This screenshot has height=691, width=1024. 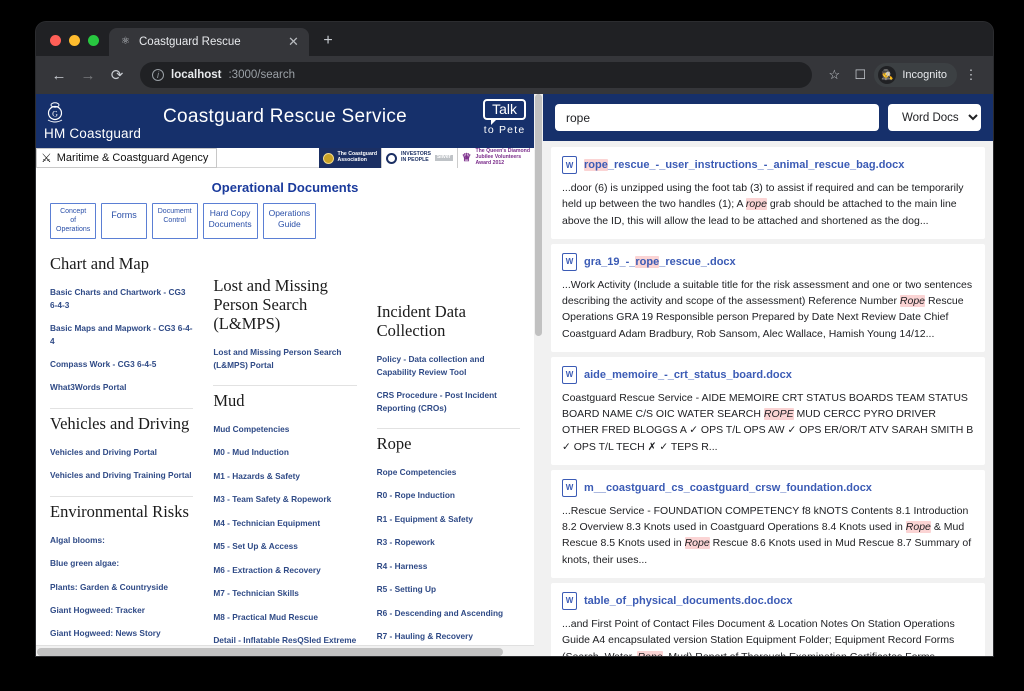 I want to click on document-link: Compass Work - CG3 6-4-5, so click(x=121, y=364).